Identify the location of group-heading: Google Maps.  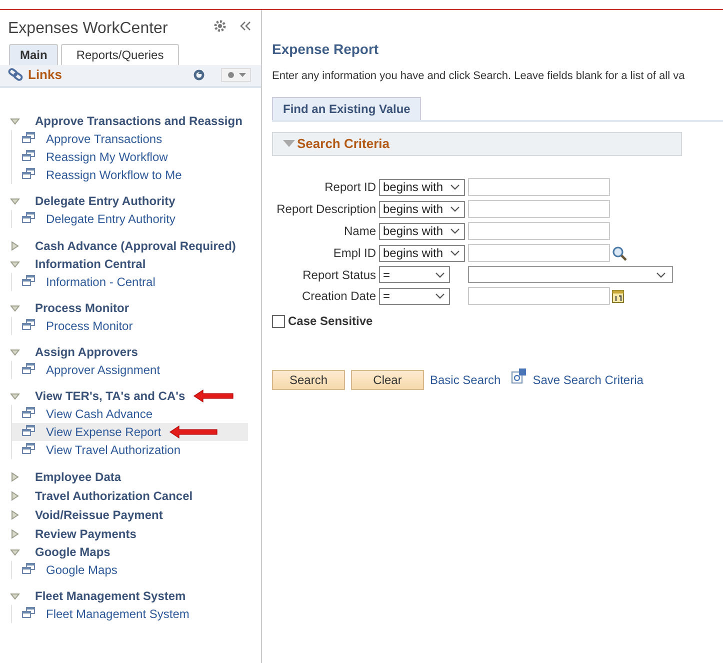
(72, 552).